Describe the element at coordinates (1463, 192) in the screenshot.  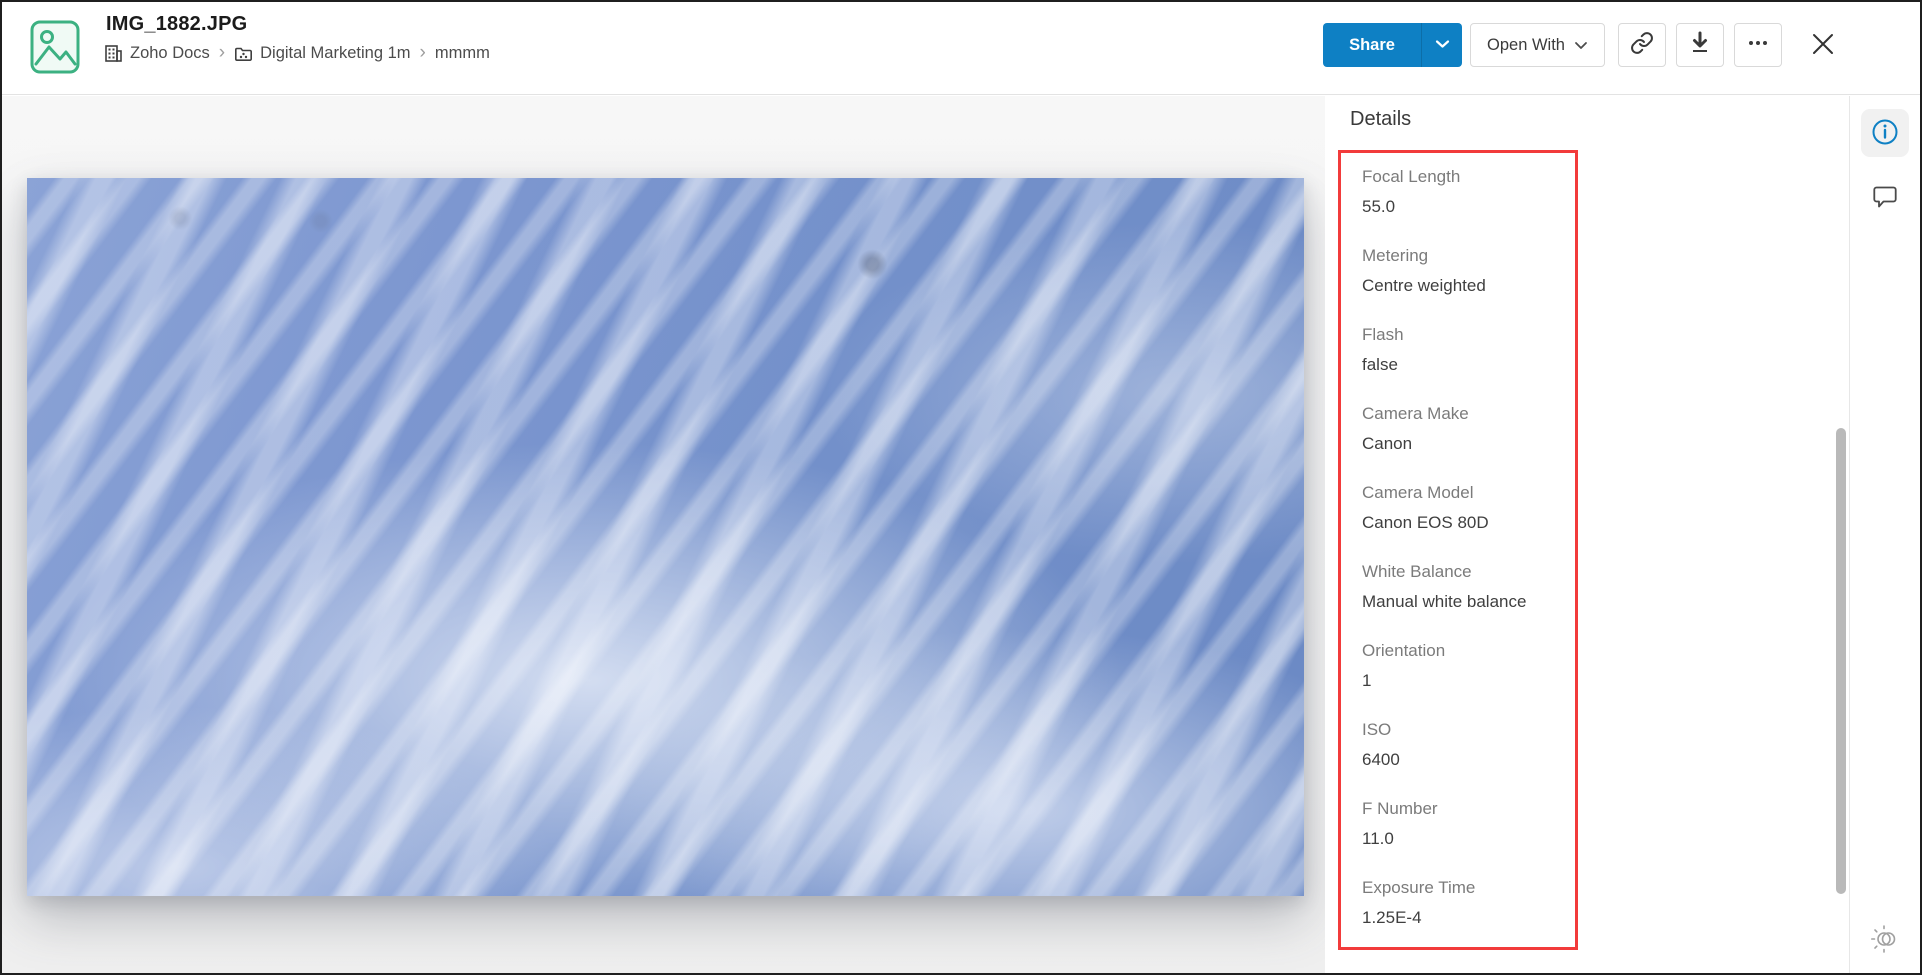
I see `detail-field: Focal Length 55.0` at that location.